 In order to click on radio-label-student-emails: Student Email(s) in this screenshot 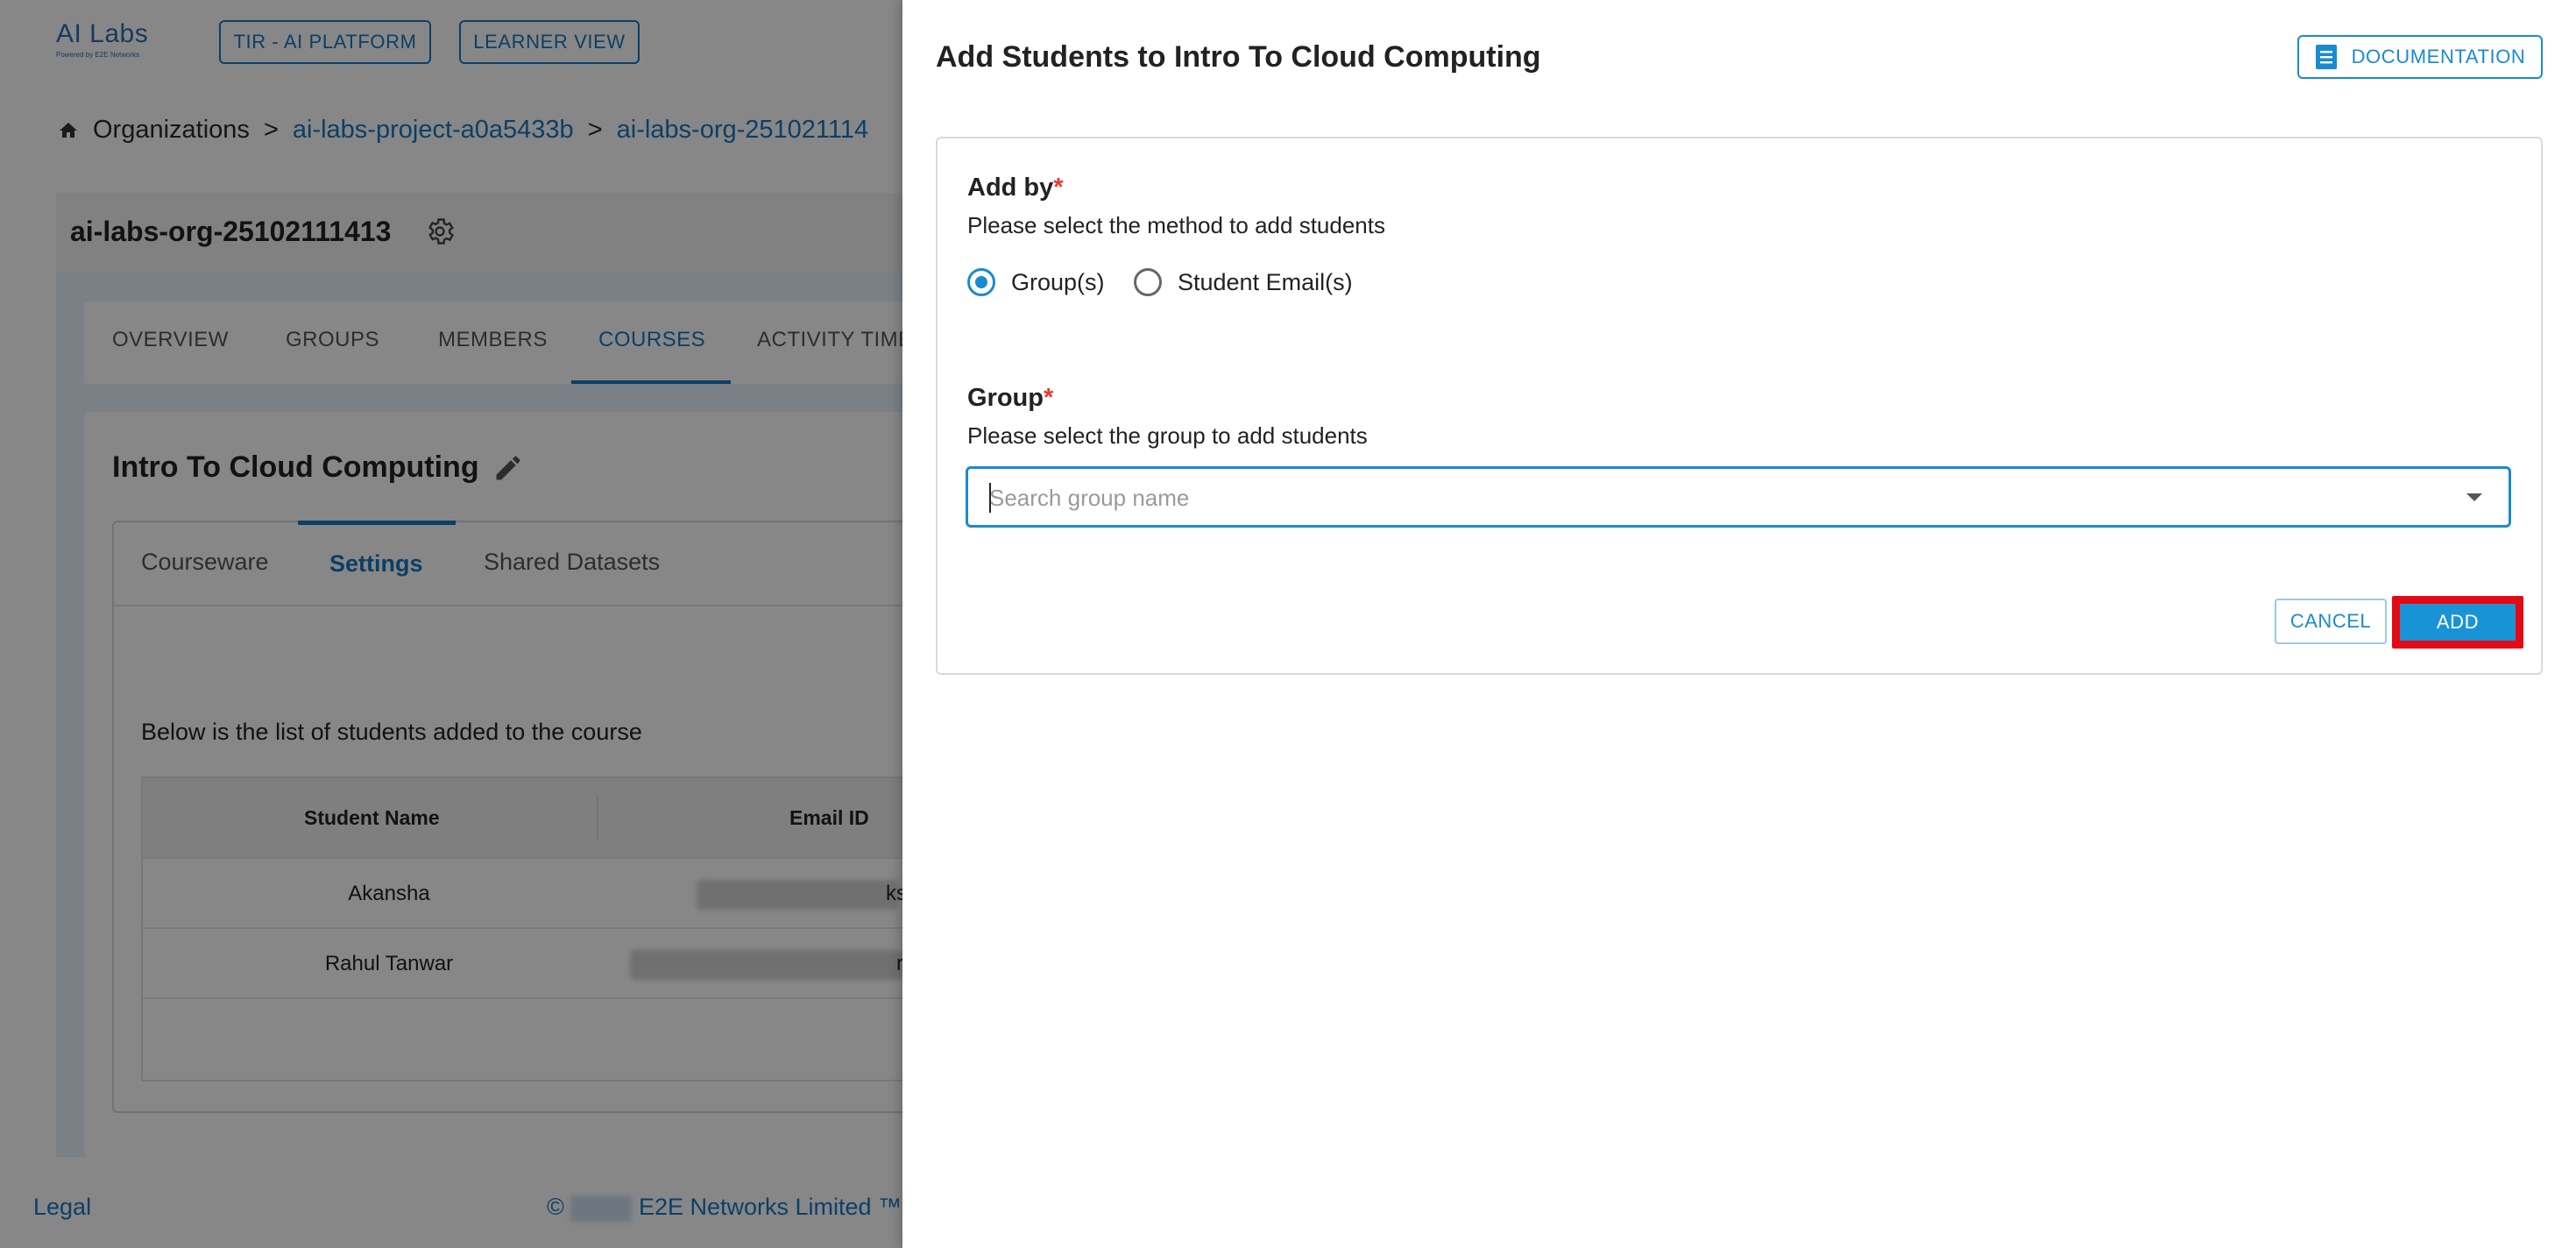, I will do `click(1265, 281)`.